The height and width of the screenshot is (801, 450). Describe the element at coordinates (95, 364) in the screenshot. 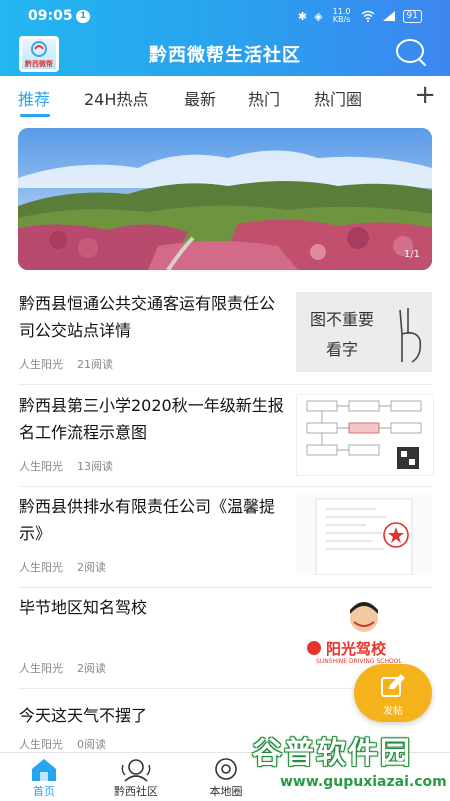

I see `news-reads: 21阅读` at that location.